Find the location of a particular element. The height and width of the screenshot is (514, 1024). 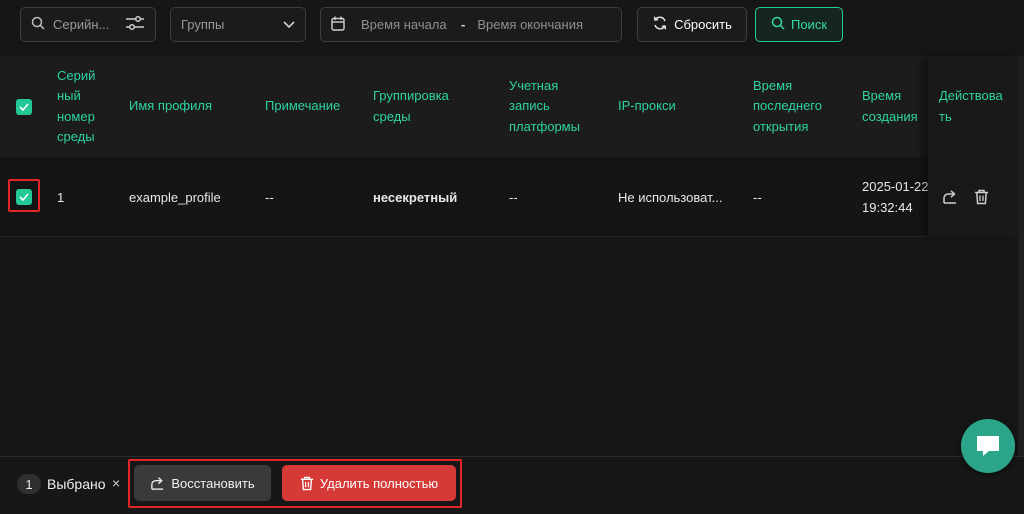

check-icon is located at coordinates (24, 106).